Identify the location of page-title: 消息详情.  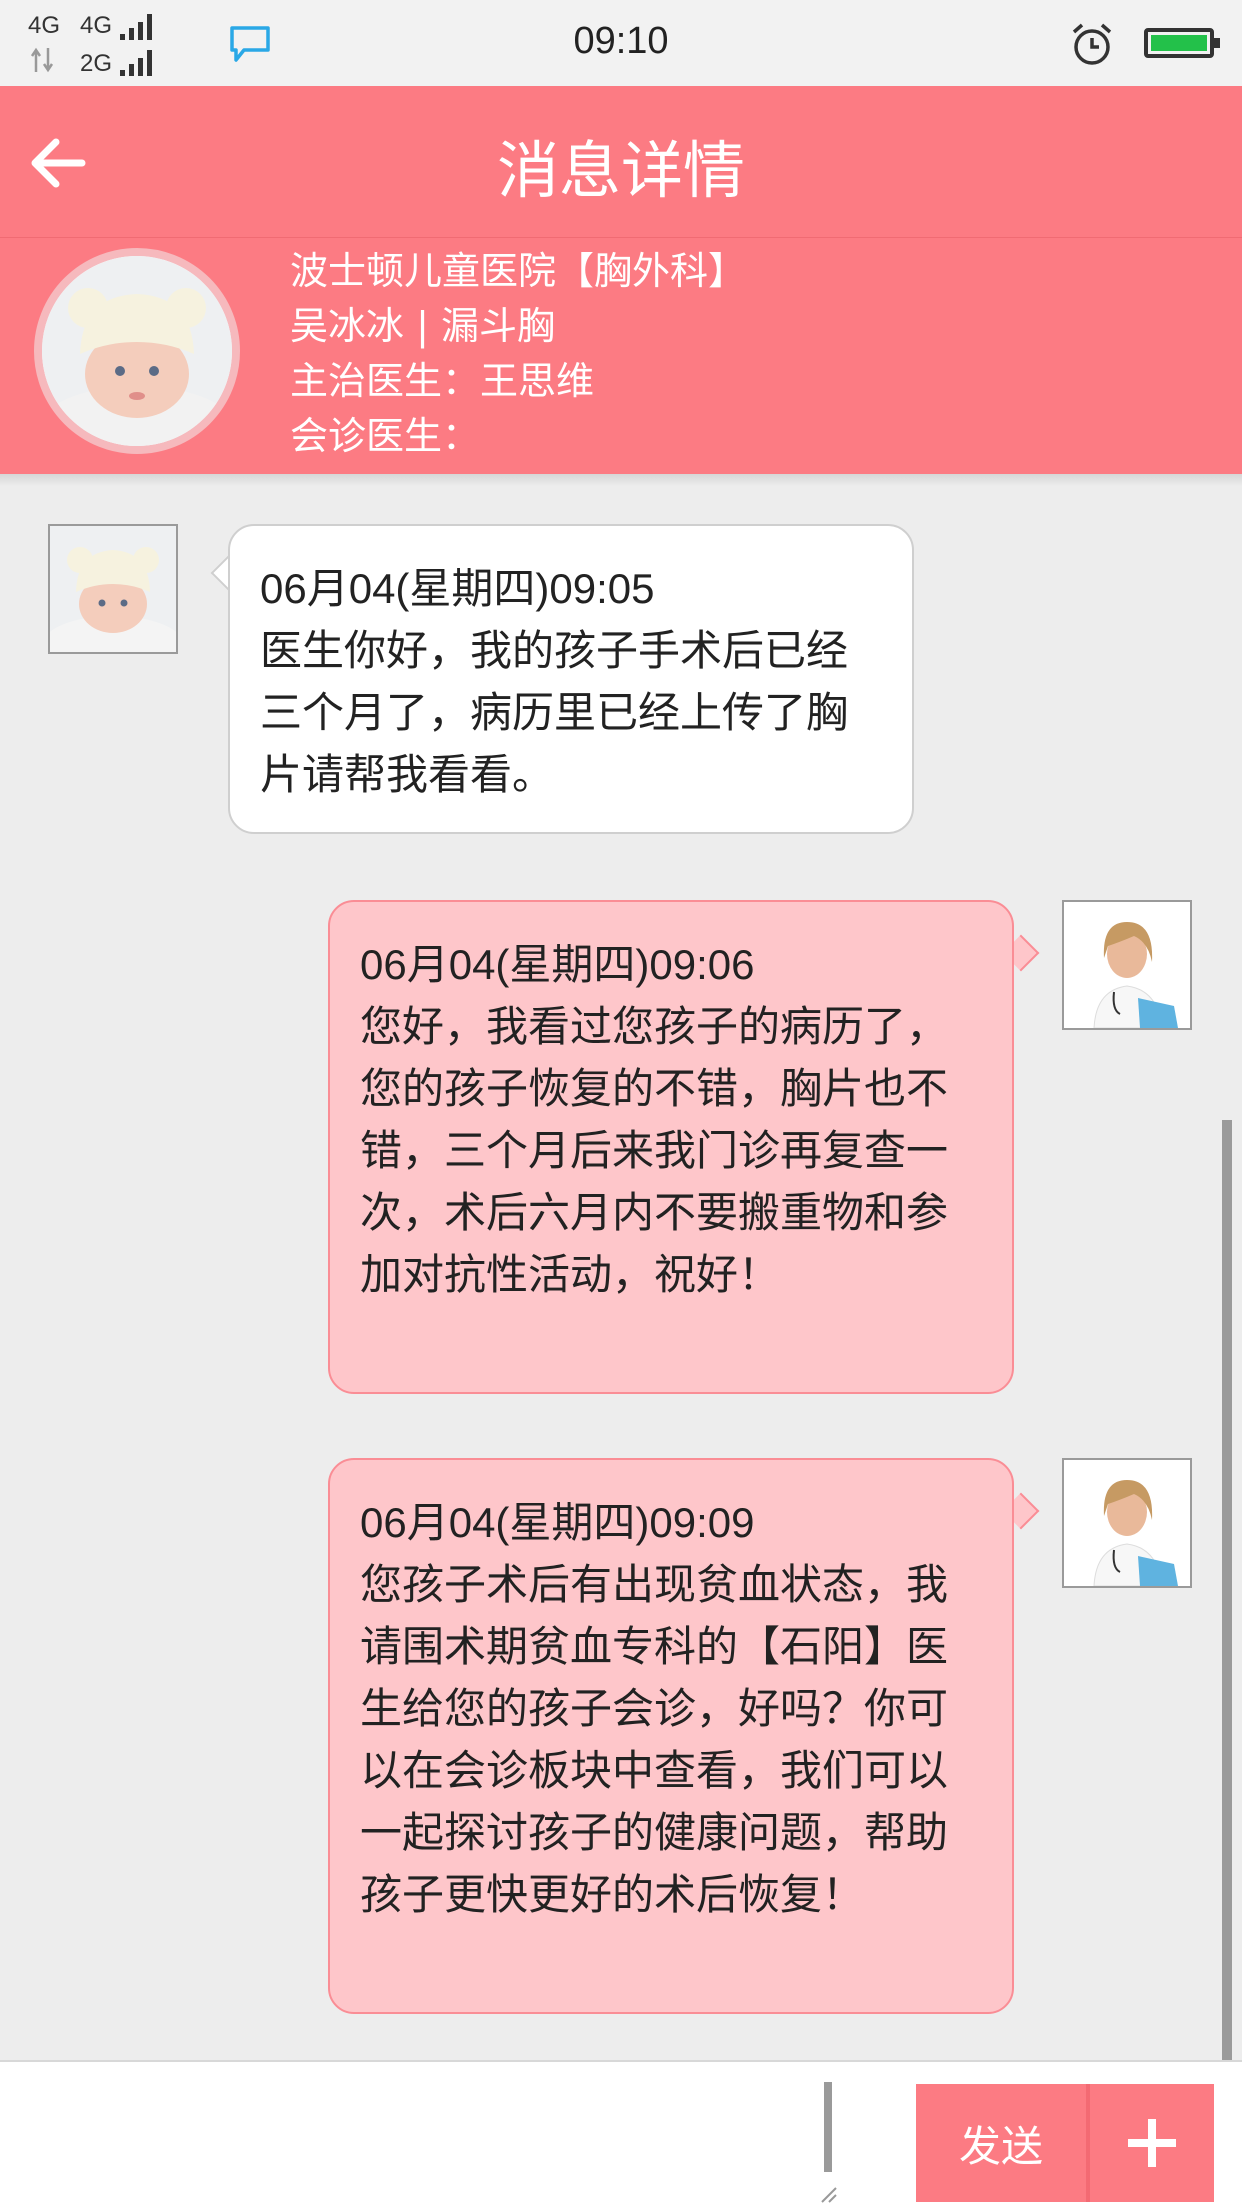
(620, 170).